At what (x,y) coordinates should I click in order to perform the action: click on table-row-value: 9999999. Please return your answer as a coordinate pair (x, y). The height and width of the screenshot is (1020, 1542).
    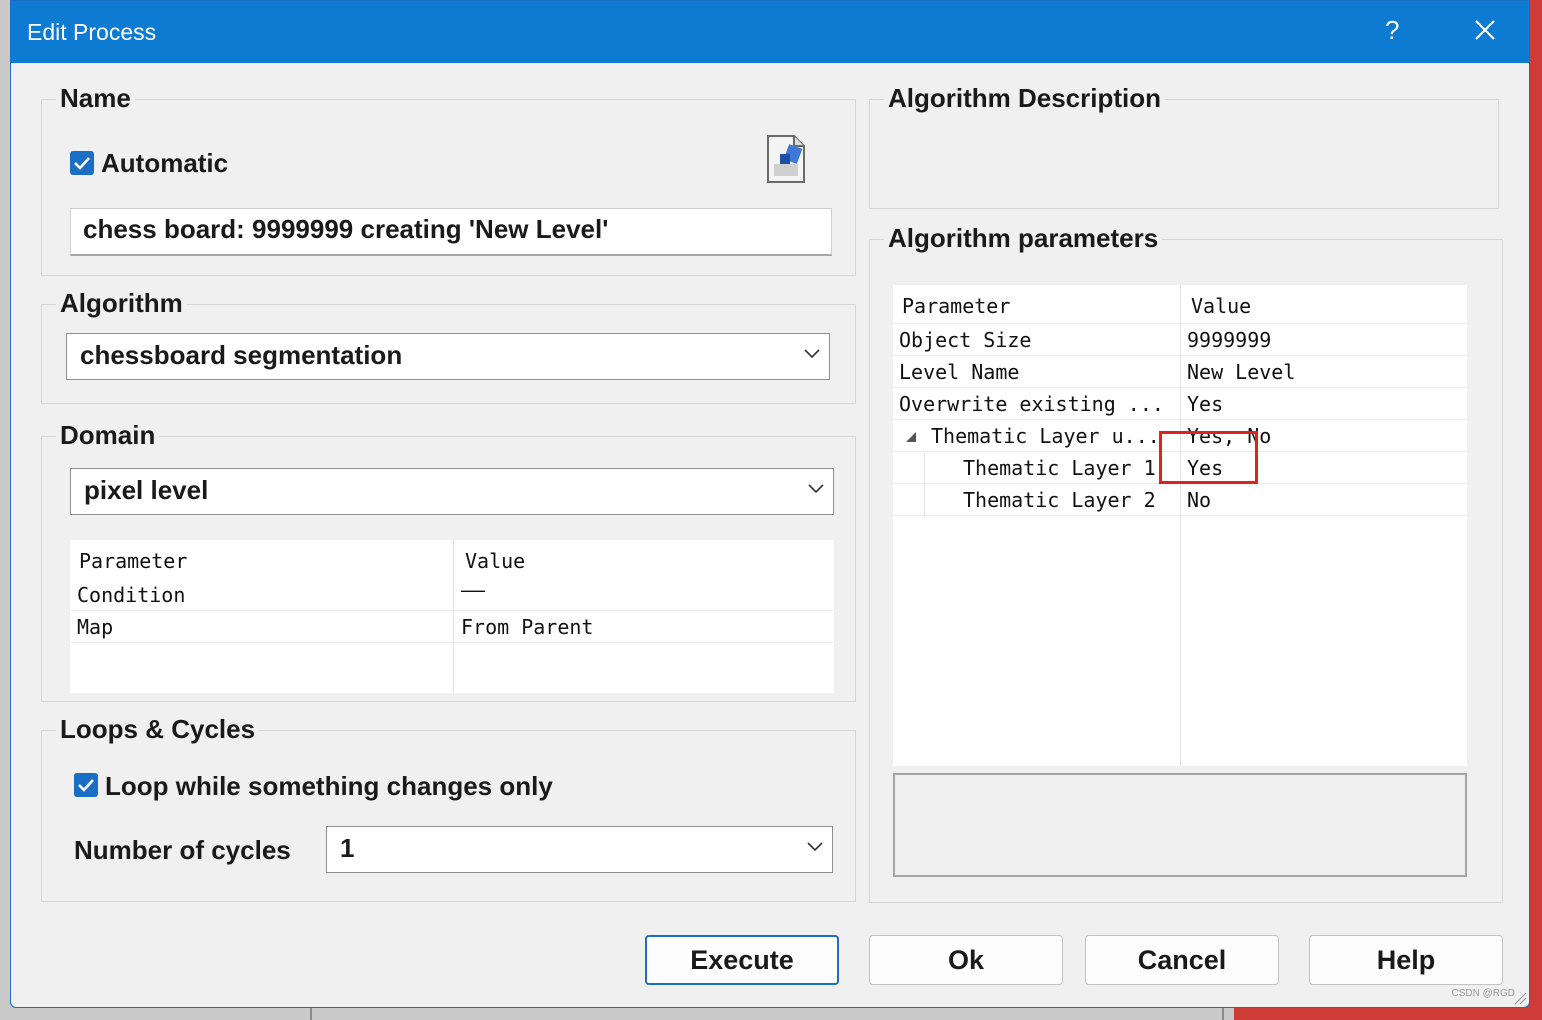
    Looking at the image, I should click on (1229, 340).